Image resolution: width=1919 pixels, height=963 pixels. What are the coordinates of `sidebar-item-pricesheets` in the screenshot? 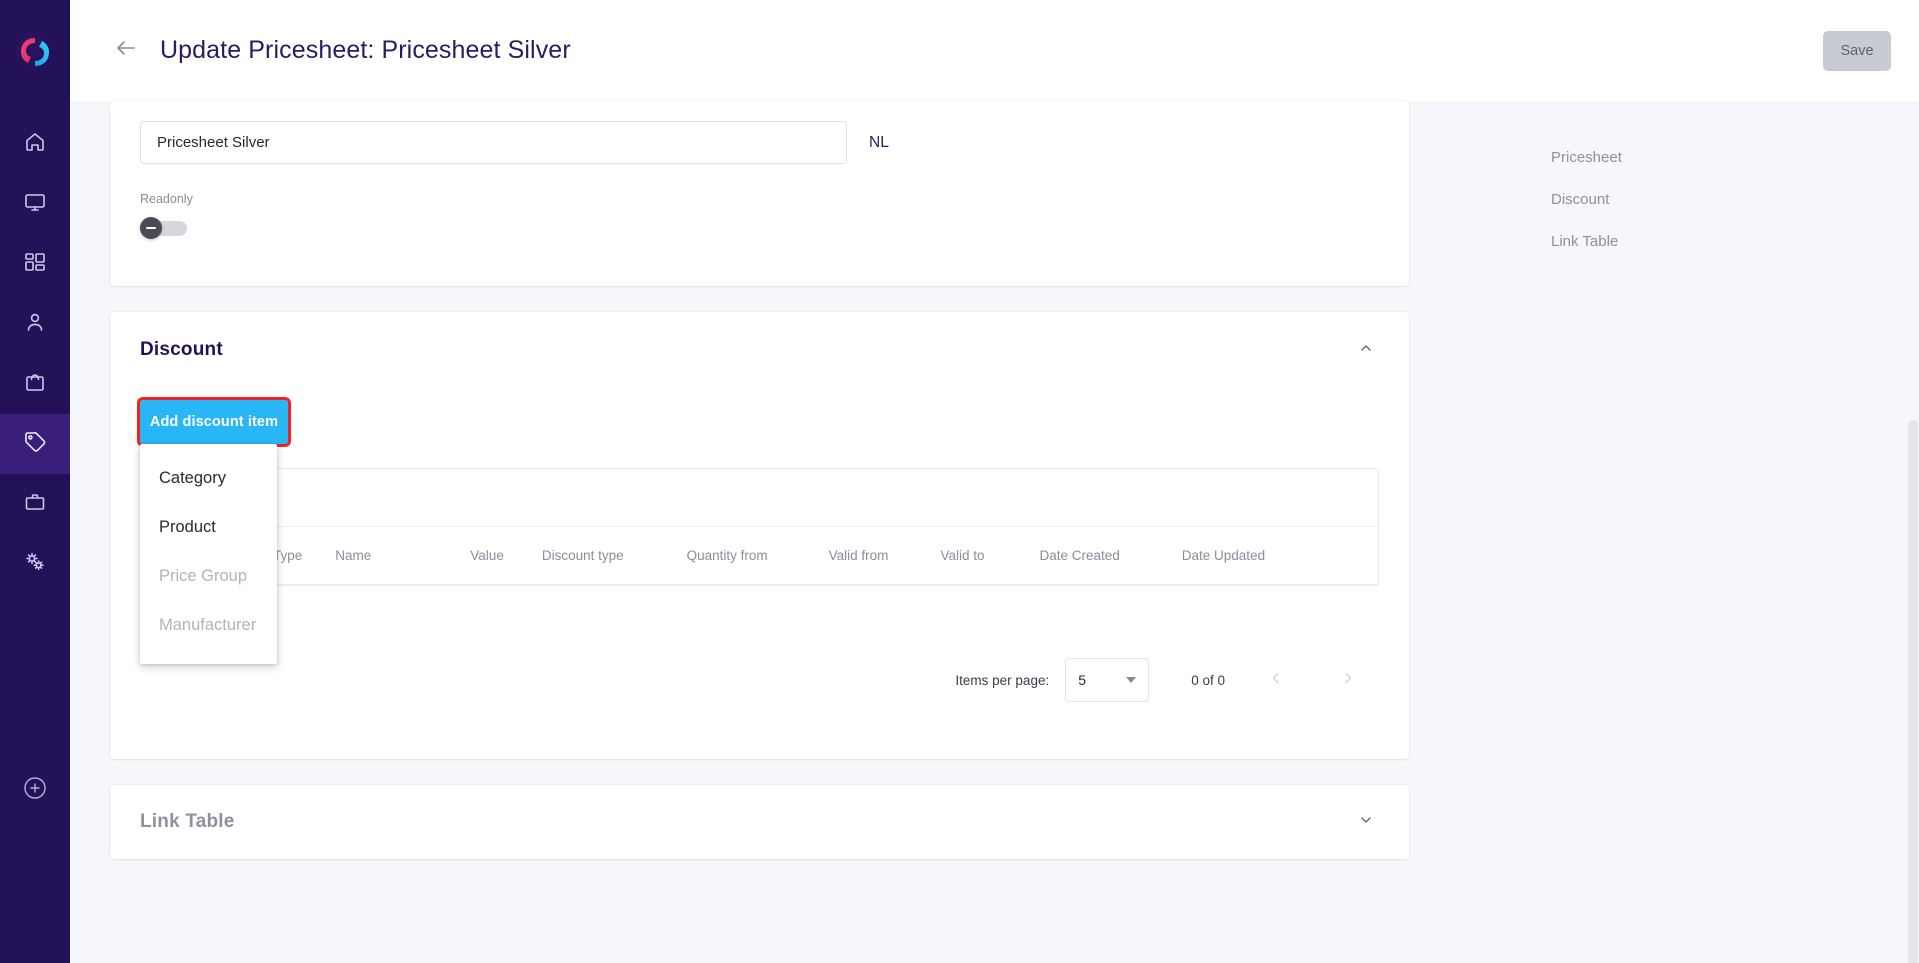 It's located at (35, 444).